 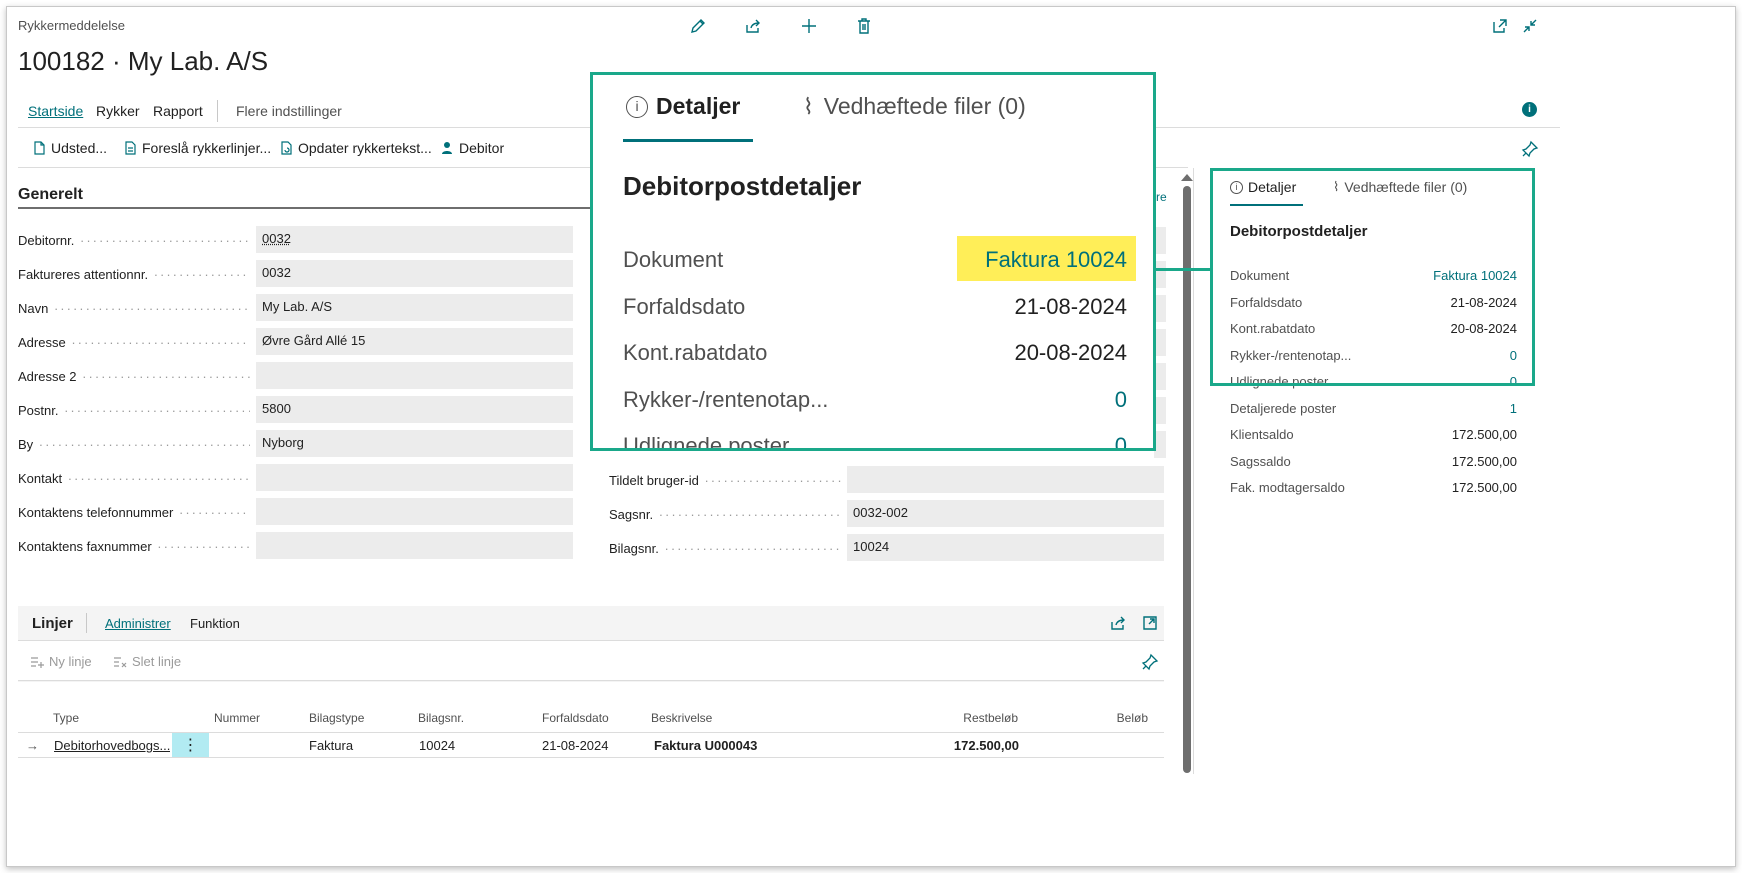 What do you see at coordinates (447, 148) in the screenshot?
I see `person-icon` at bounding box center [447, 148].